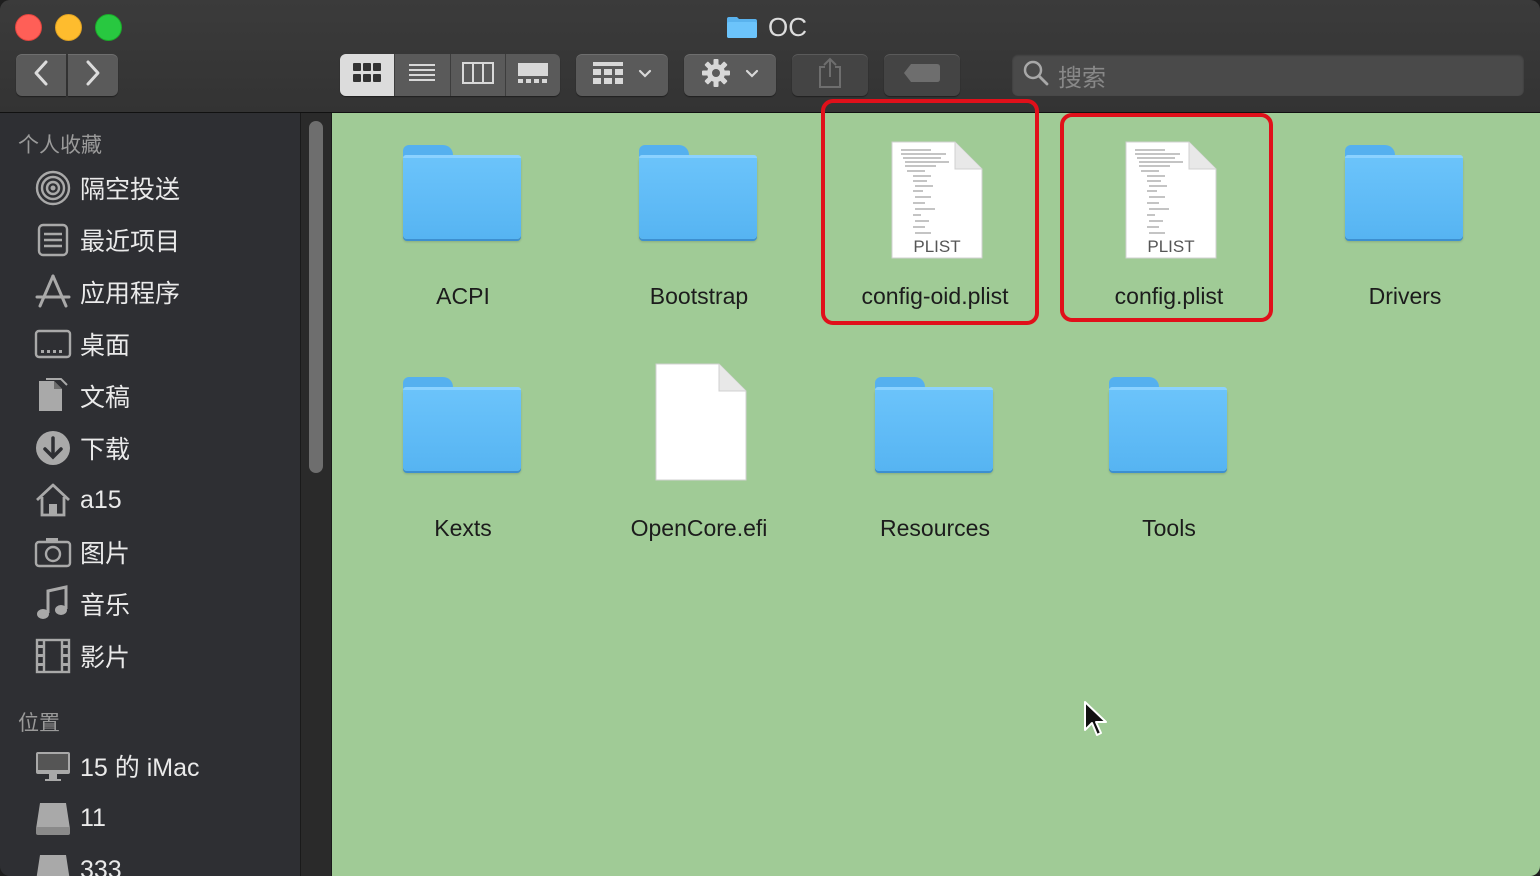  Describe the element at coordinates (53, 188) in the screenshot. I see `airdrop-icon` at that location.